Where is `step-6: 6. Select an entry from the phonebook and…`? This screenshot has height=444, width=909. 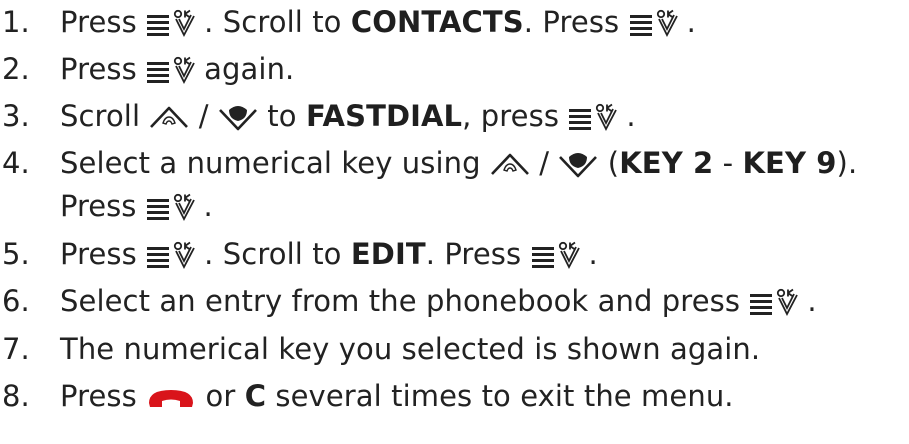
step-6: 6. Select an entry from the phonebook and… is located at coordinates (408, 301).